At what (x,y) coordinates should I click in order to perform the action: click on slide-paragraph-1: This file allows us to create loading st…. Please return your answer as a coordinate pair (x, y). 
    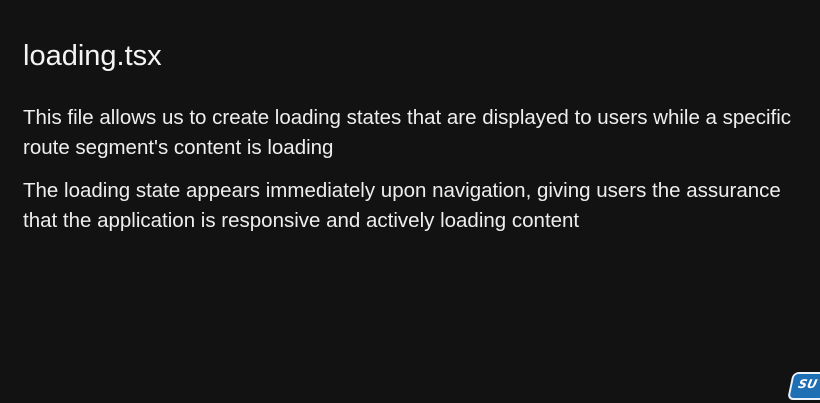
    Looking at the image, I should click on (407, 132).